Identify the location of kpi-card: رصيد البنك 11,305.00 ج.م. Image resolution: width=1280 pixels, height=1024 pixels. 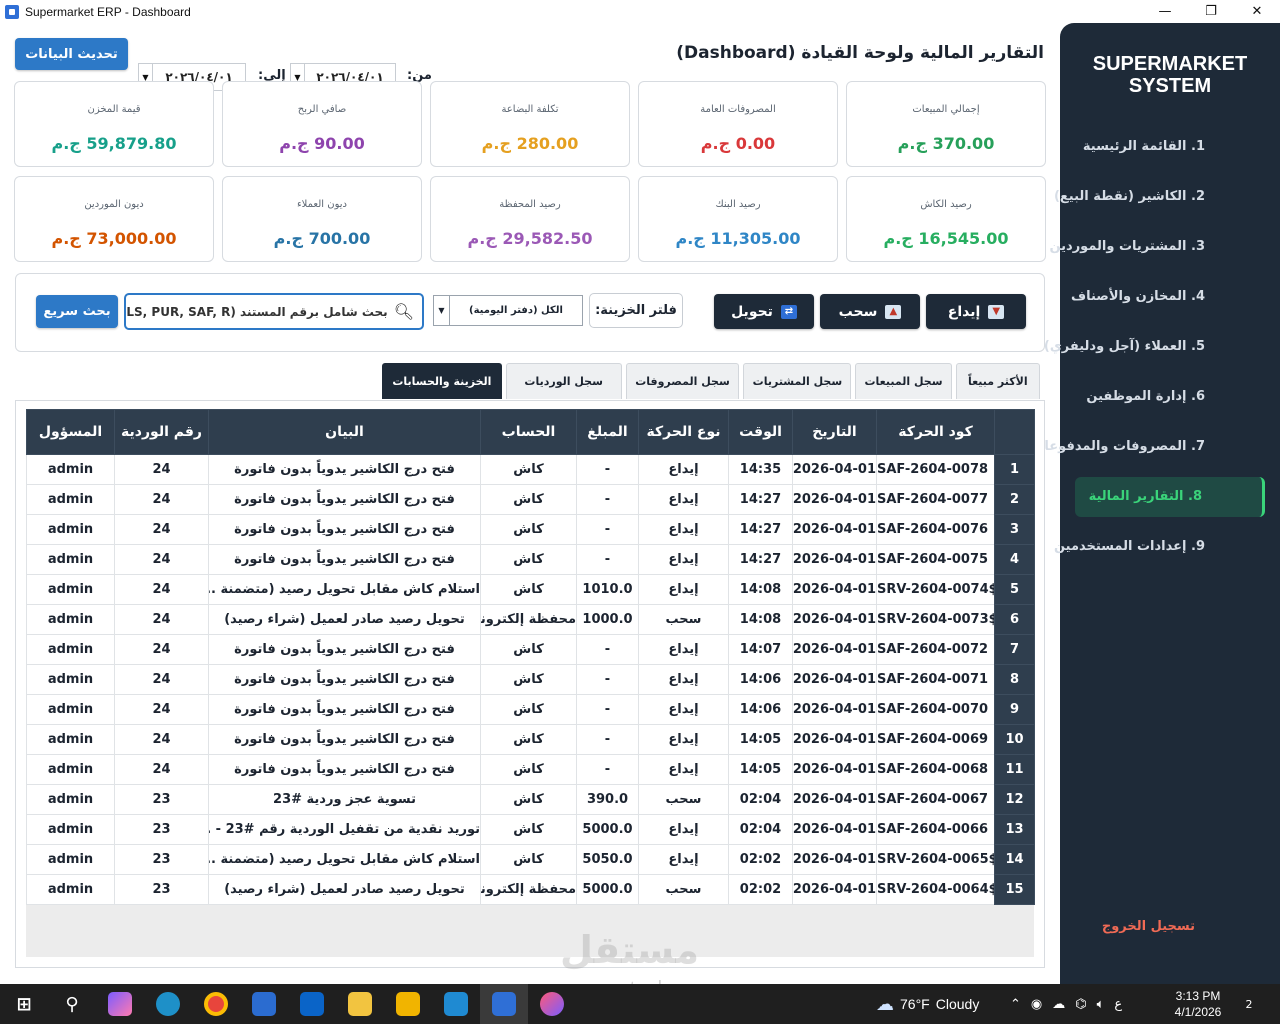
(738, 219).